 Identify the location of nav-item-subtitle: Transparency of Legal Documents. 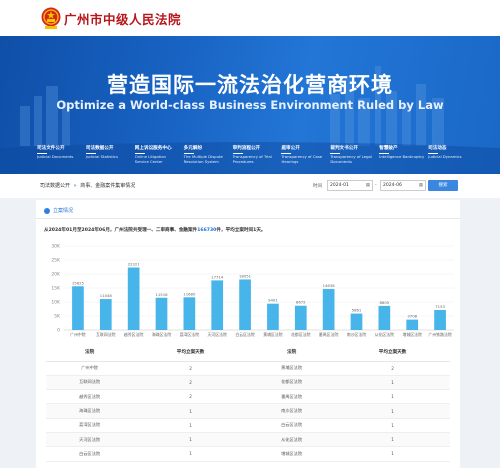
(351, 159).